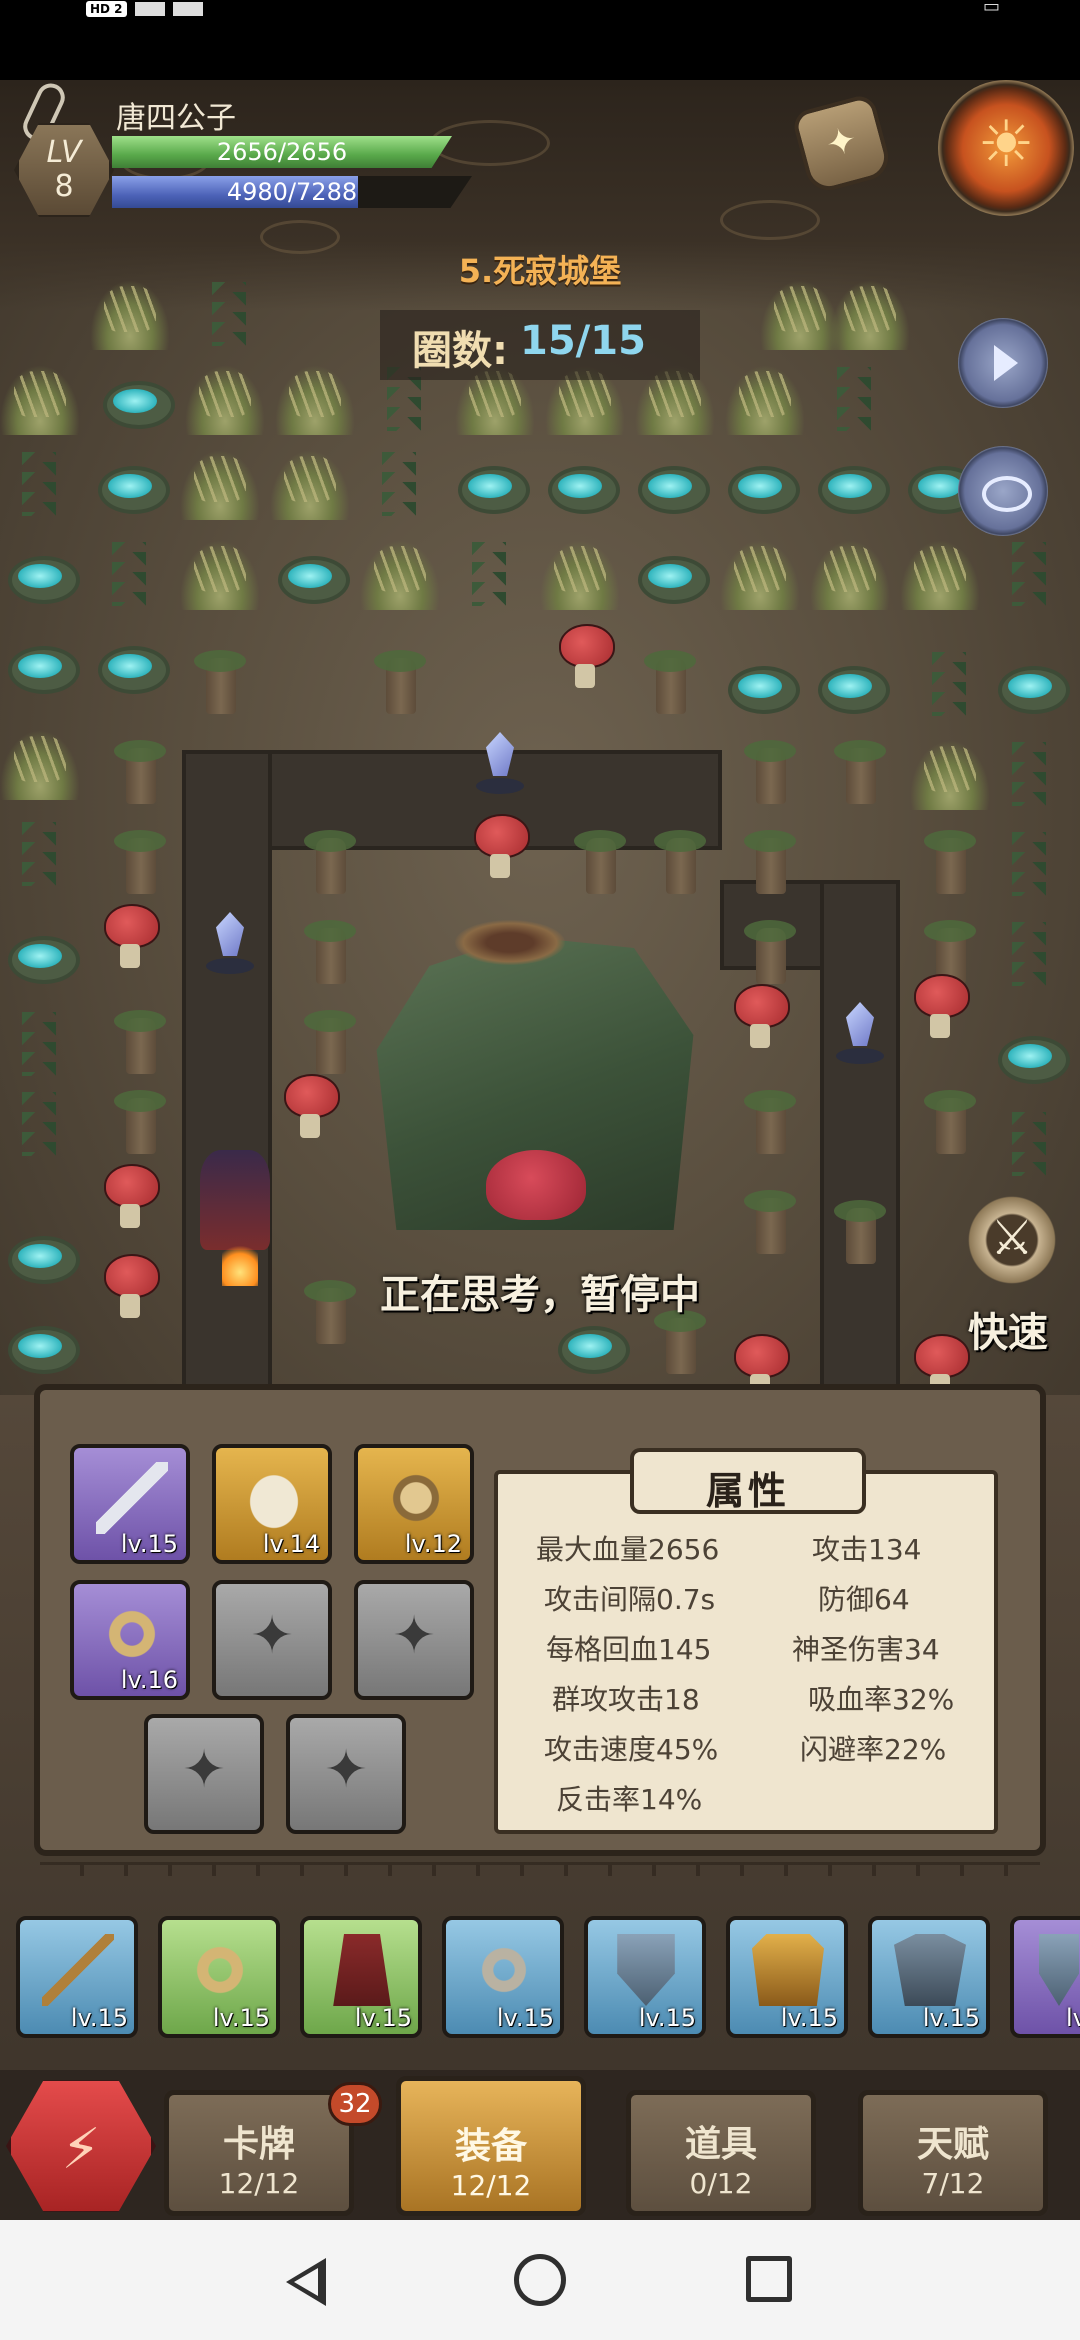  What do you see at coordinates (1006, 148) in the screenshot?
I see `sun-button` at bounding box center [1006, 148].